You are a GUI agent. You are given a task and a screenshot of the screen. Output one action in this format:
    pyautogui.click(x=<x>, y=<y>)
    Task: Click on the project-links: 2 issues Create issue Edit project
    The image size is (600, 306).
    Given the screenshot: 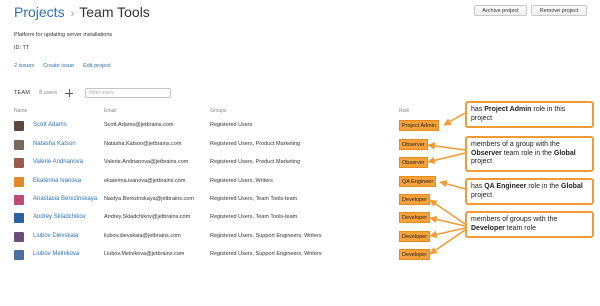 What is the action you would take?
    pyautogui.click(x=62, y=66)
    